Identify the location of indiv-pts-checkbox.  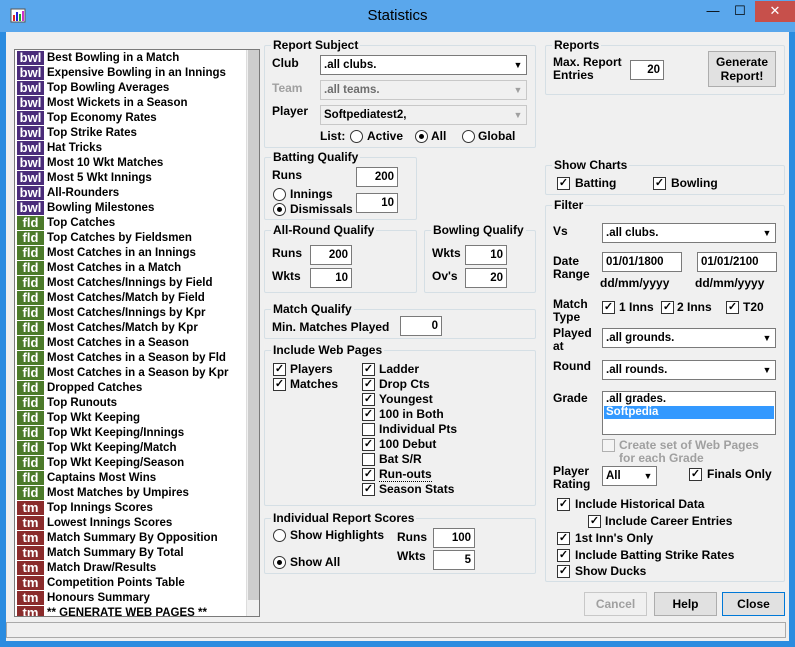
(368, 429).